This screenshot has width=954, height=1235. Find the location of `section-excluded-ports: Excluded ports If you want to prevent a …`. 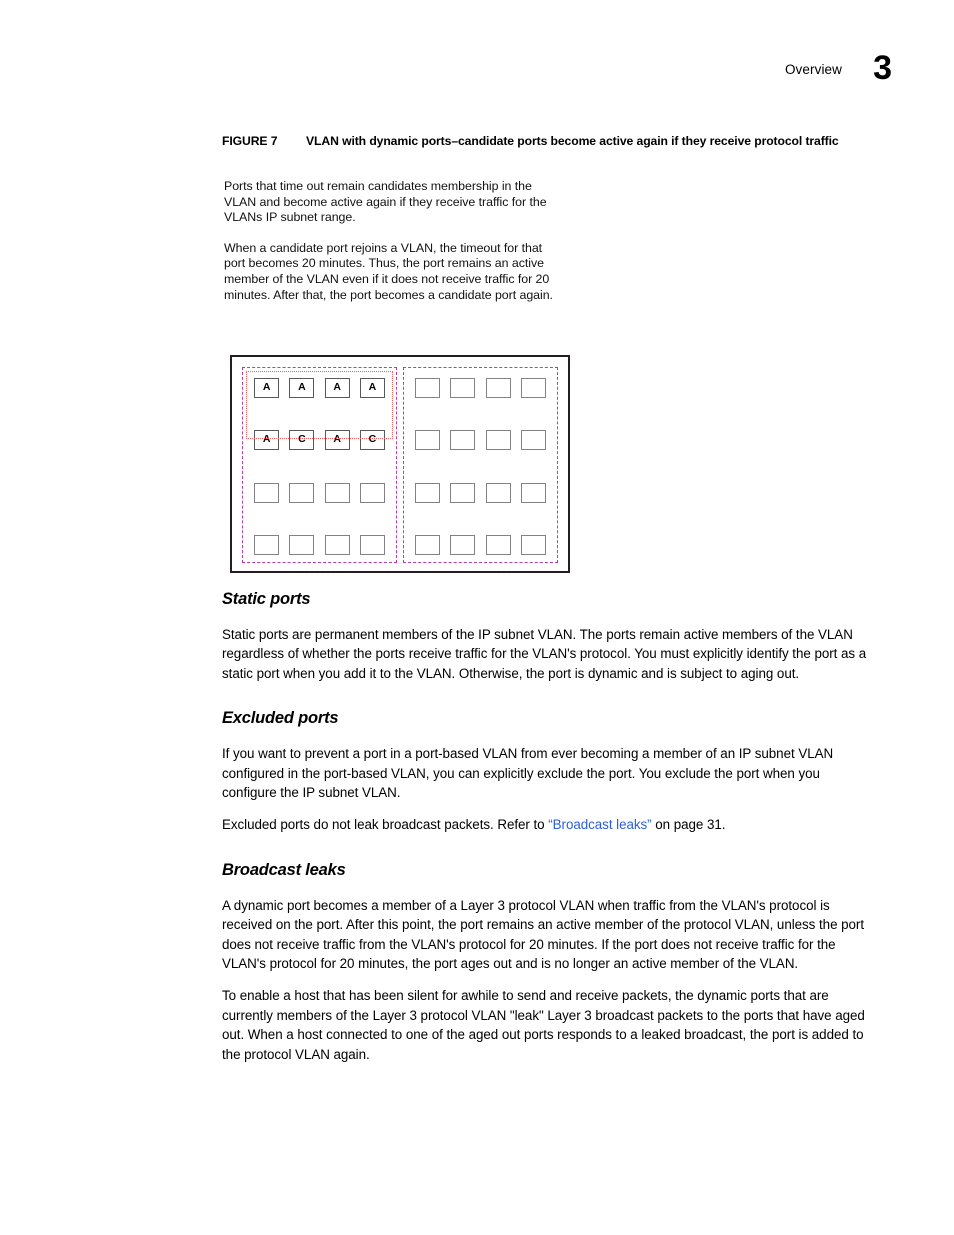

section-excluded-ports: Excluded ports If you want to prevent a … is located at coordinates (546, 772).